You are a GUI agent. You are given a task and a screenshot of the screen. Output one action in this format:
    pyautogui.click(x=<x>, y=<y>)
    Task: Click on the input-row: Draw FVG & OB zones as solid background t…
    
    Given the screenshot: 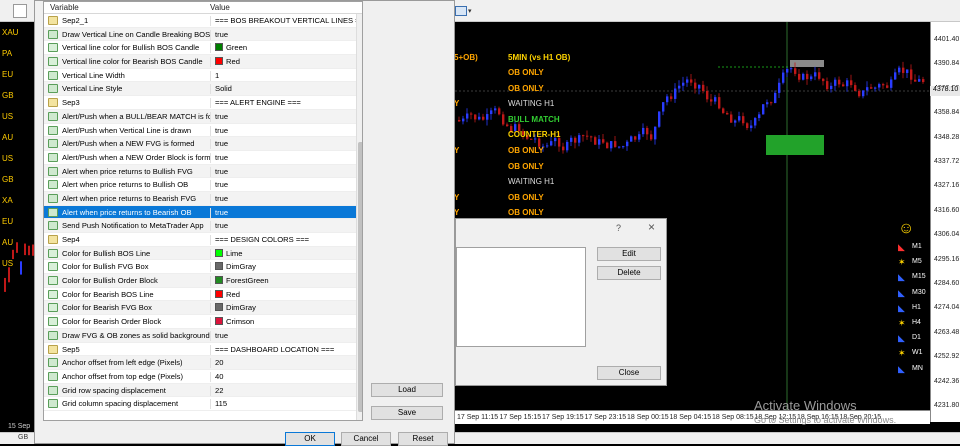 What is the action you would take?
    pyautogui.click(x=203, y=335)
    